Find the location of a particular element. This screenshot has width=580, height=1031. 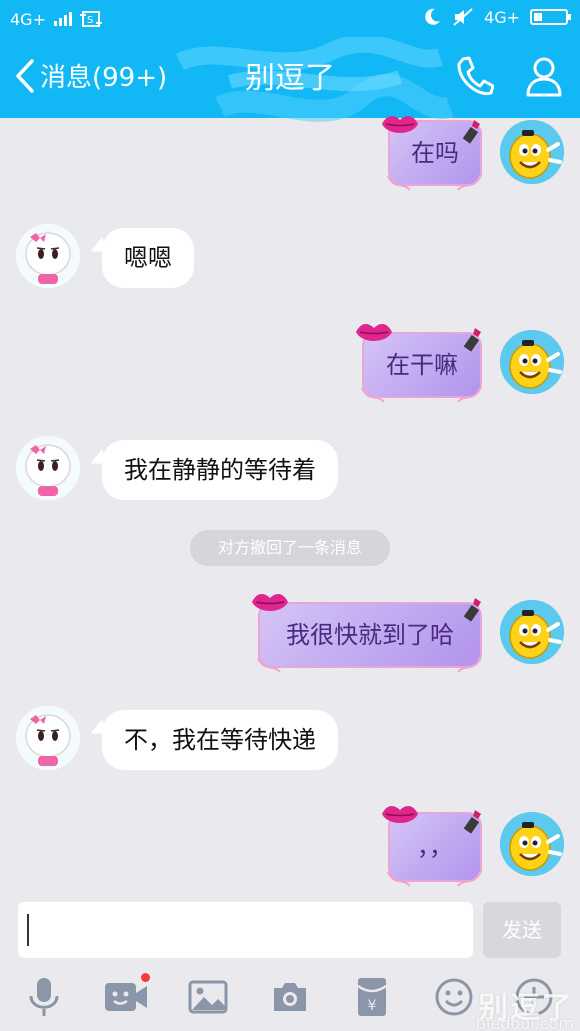

emoji-button is located at coordinates (454, 997).